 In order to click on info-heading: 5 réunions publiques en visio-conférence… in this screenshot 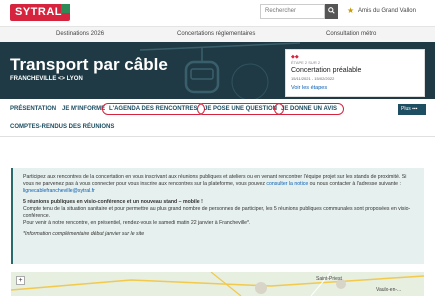, I will do `click(113, 202)`.